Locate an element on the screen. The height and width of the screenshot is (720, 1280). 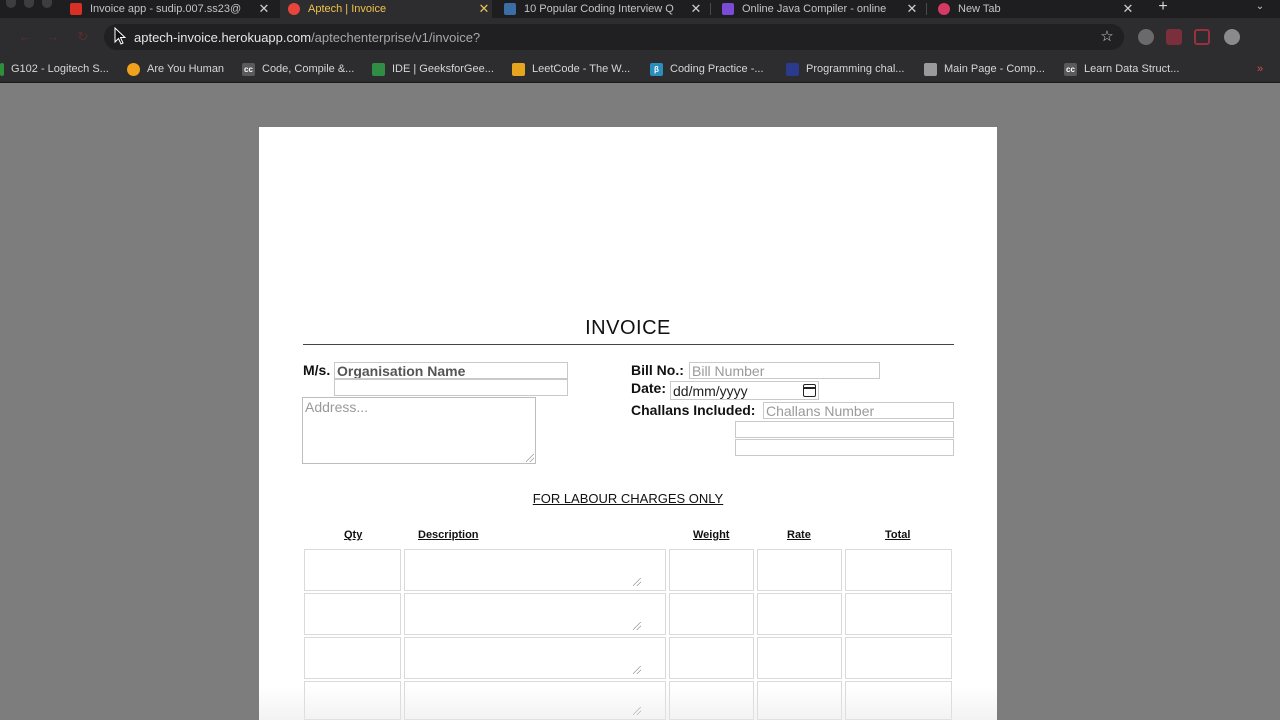
labour-charges-subtitle: FOR LABOUR CHARGES ONLY is located at coordinates (628, 498).